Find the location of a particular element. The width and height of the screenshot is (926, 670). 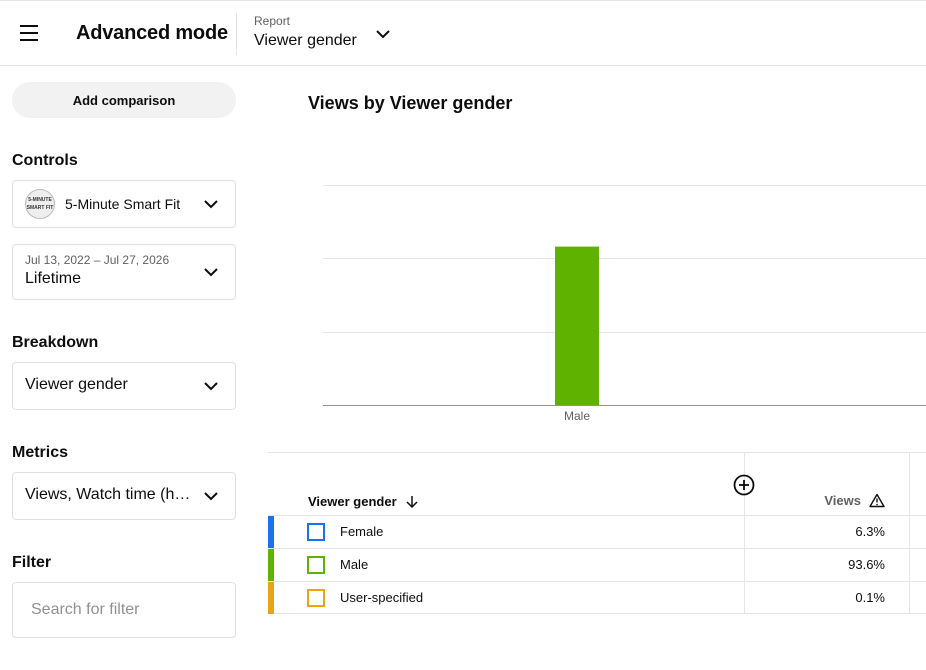

table-top-border is located at coordinates (597, 452).